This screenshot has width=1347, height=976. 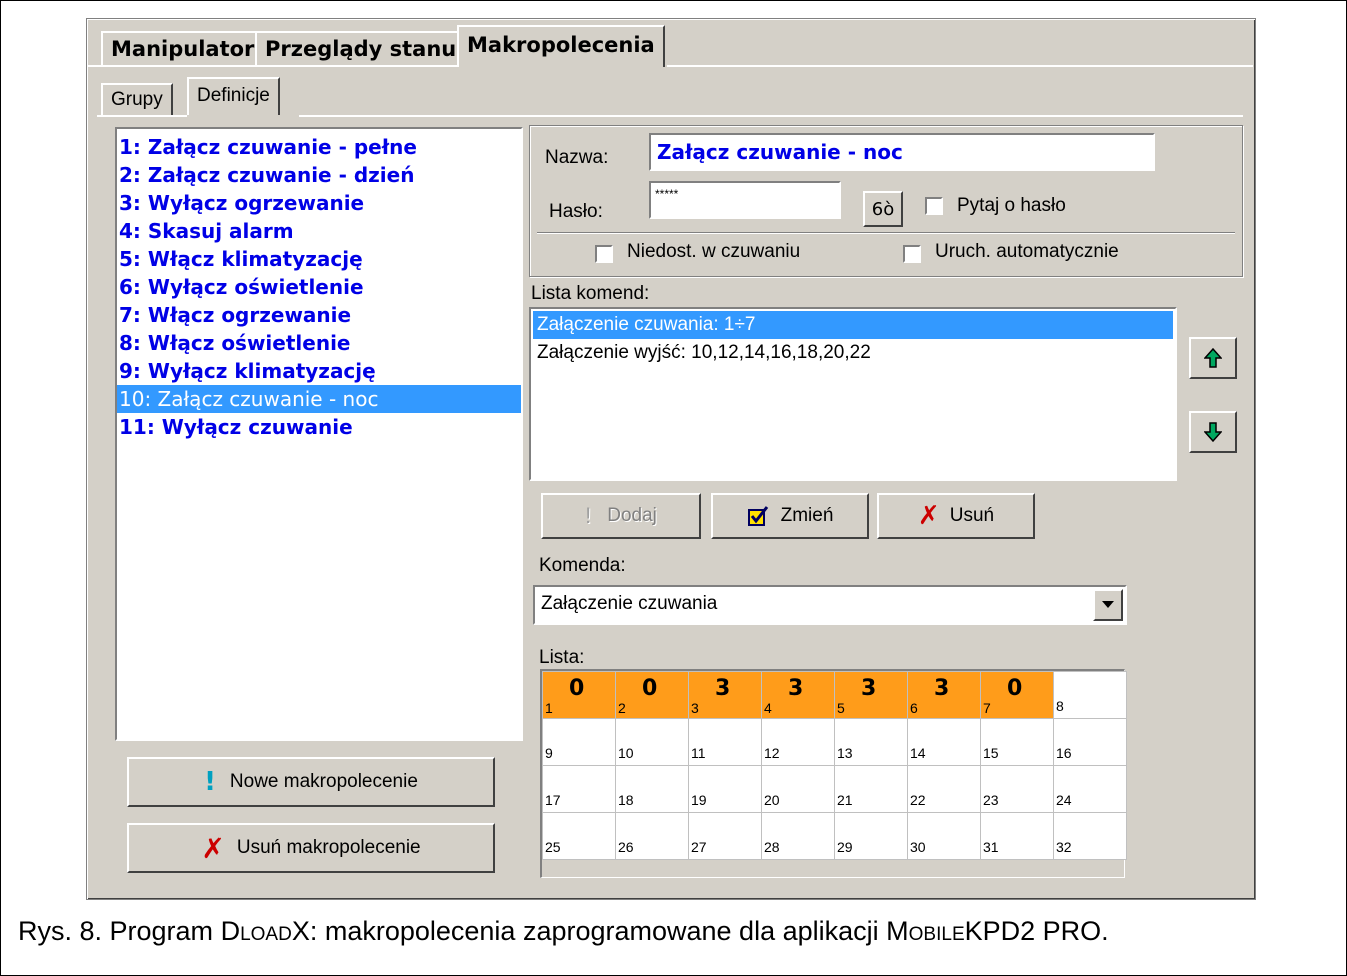 What do you see at coordinates (319, 175) in the screenshot?
I see `macro-list-item: 2: Załącz czuwanie - dzień` at bounding box center [319, 175].